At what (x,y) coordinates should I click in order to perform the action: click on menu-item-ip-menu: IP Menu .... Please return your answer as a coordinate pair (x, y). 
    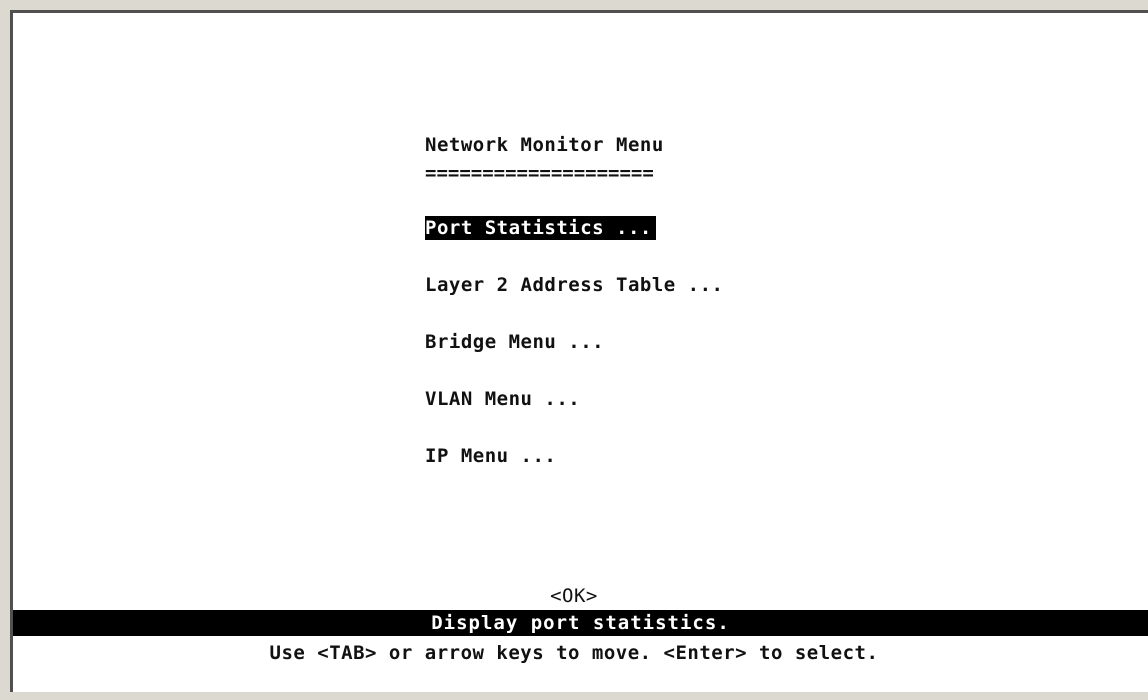
    Looking at the image, I should click on (490, 456).